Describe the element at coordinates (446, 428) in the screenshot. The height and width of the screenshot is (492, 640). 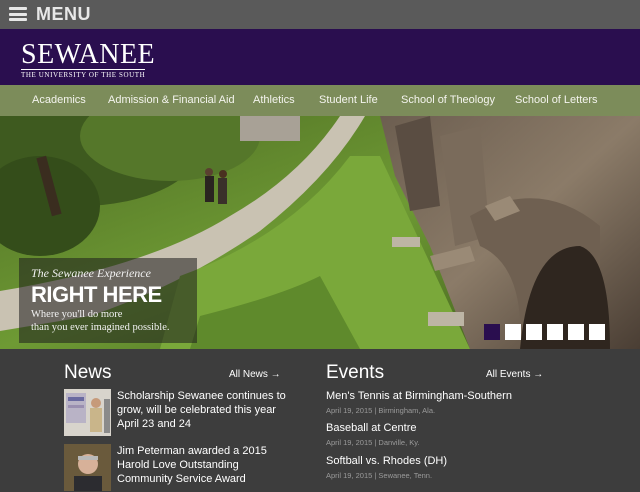
I see `event-title: Baseball at Centre` at that location.